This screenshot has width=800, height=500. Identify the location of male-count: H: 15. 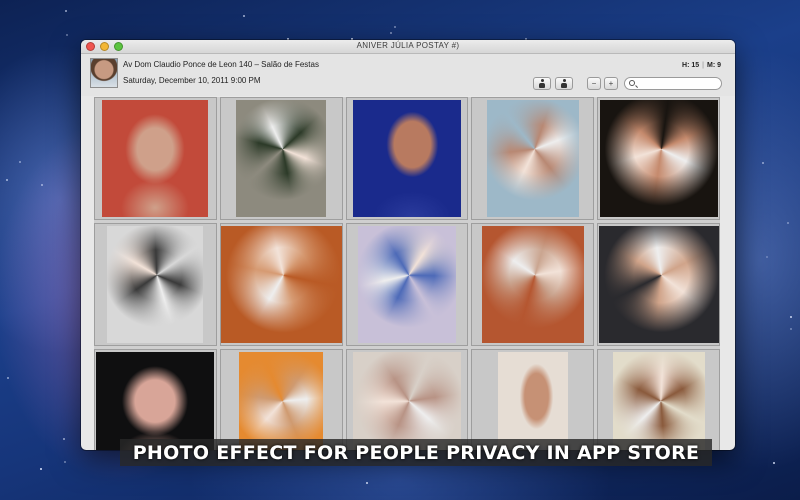
(691, 65).